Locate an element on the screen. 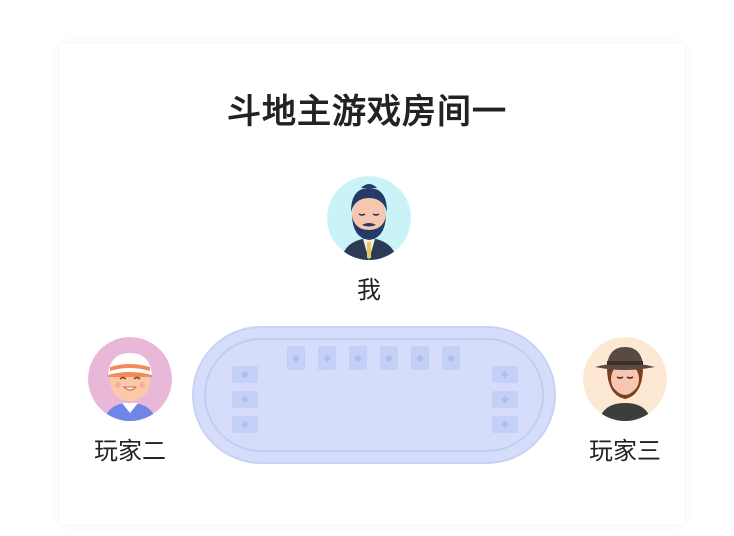 The width and height of the screenshot is (734, 536). player-self-name: 我 is located at coordinates (369, 290).